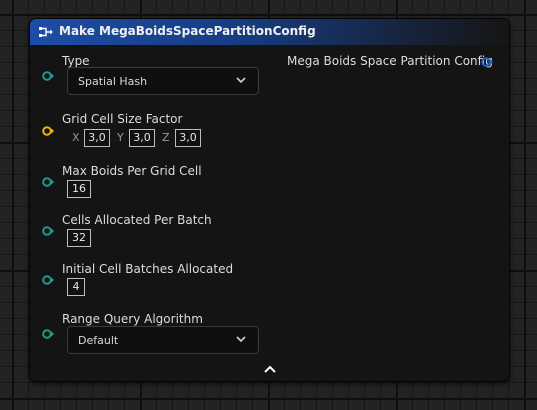 The height and width of the screenshot is (410, 537). Describe the element at coordinates (76, 137) in the screenshot. I see `x-axis-label: X` at that location.